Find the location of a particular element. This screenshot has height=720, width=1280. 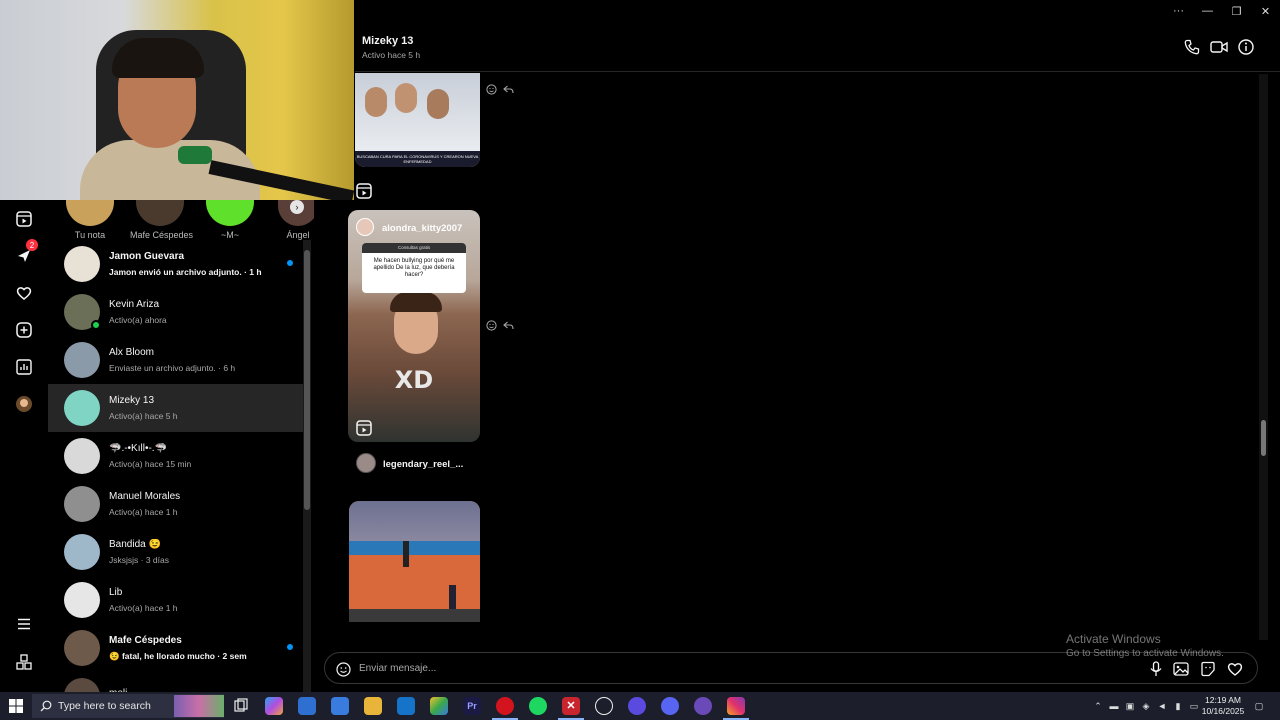

more-apps-icon is located at coordinates (24, 662).